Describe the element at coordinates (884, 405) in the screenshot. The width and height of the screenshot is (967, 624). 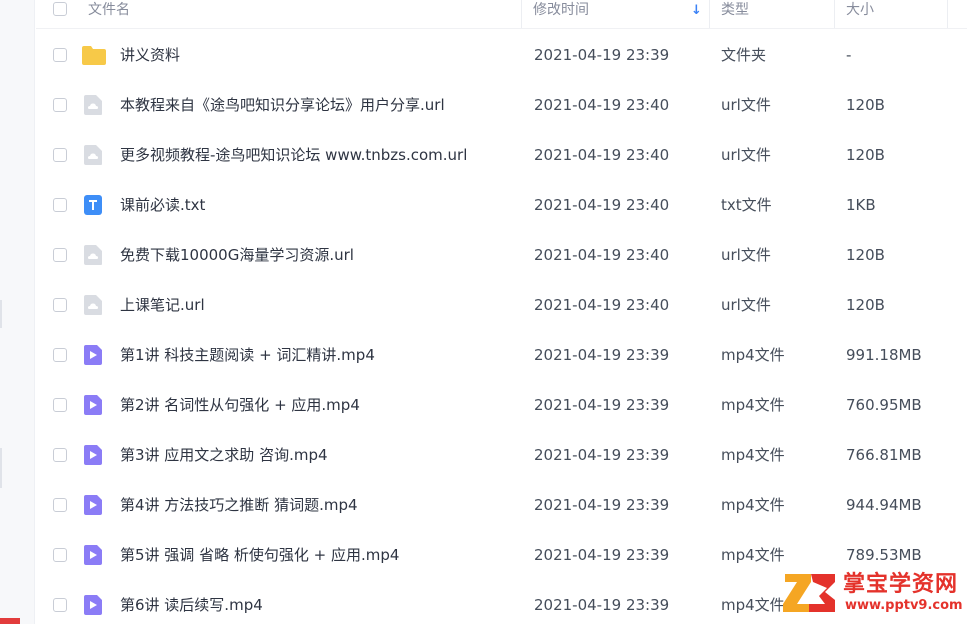
I see `file-size: 760.95MB` at that location.